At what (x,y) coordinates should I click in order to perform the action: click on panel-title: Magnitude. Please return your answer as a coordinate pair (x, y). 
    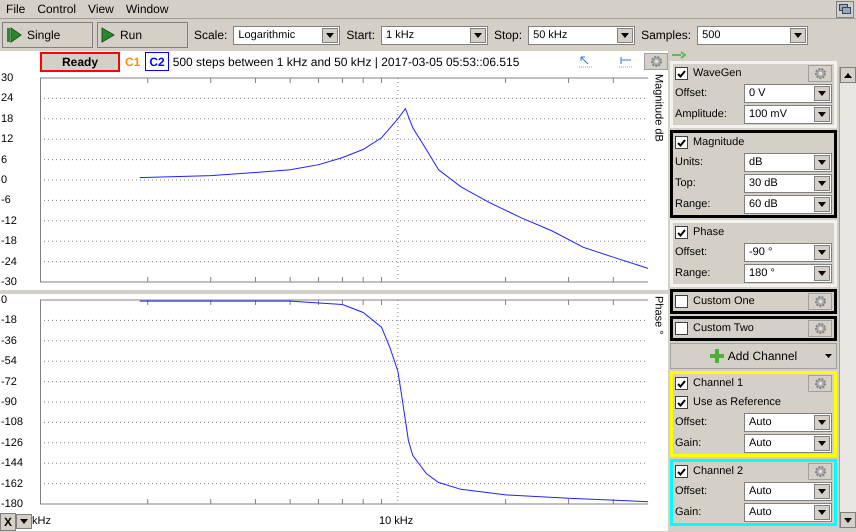
    Looking at the image, I should click on (718, 142).